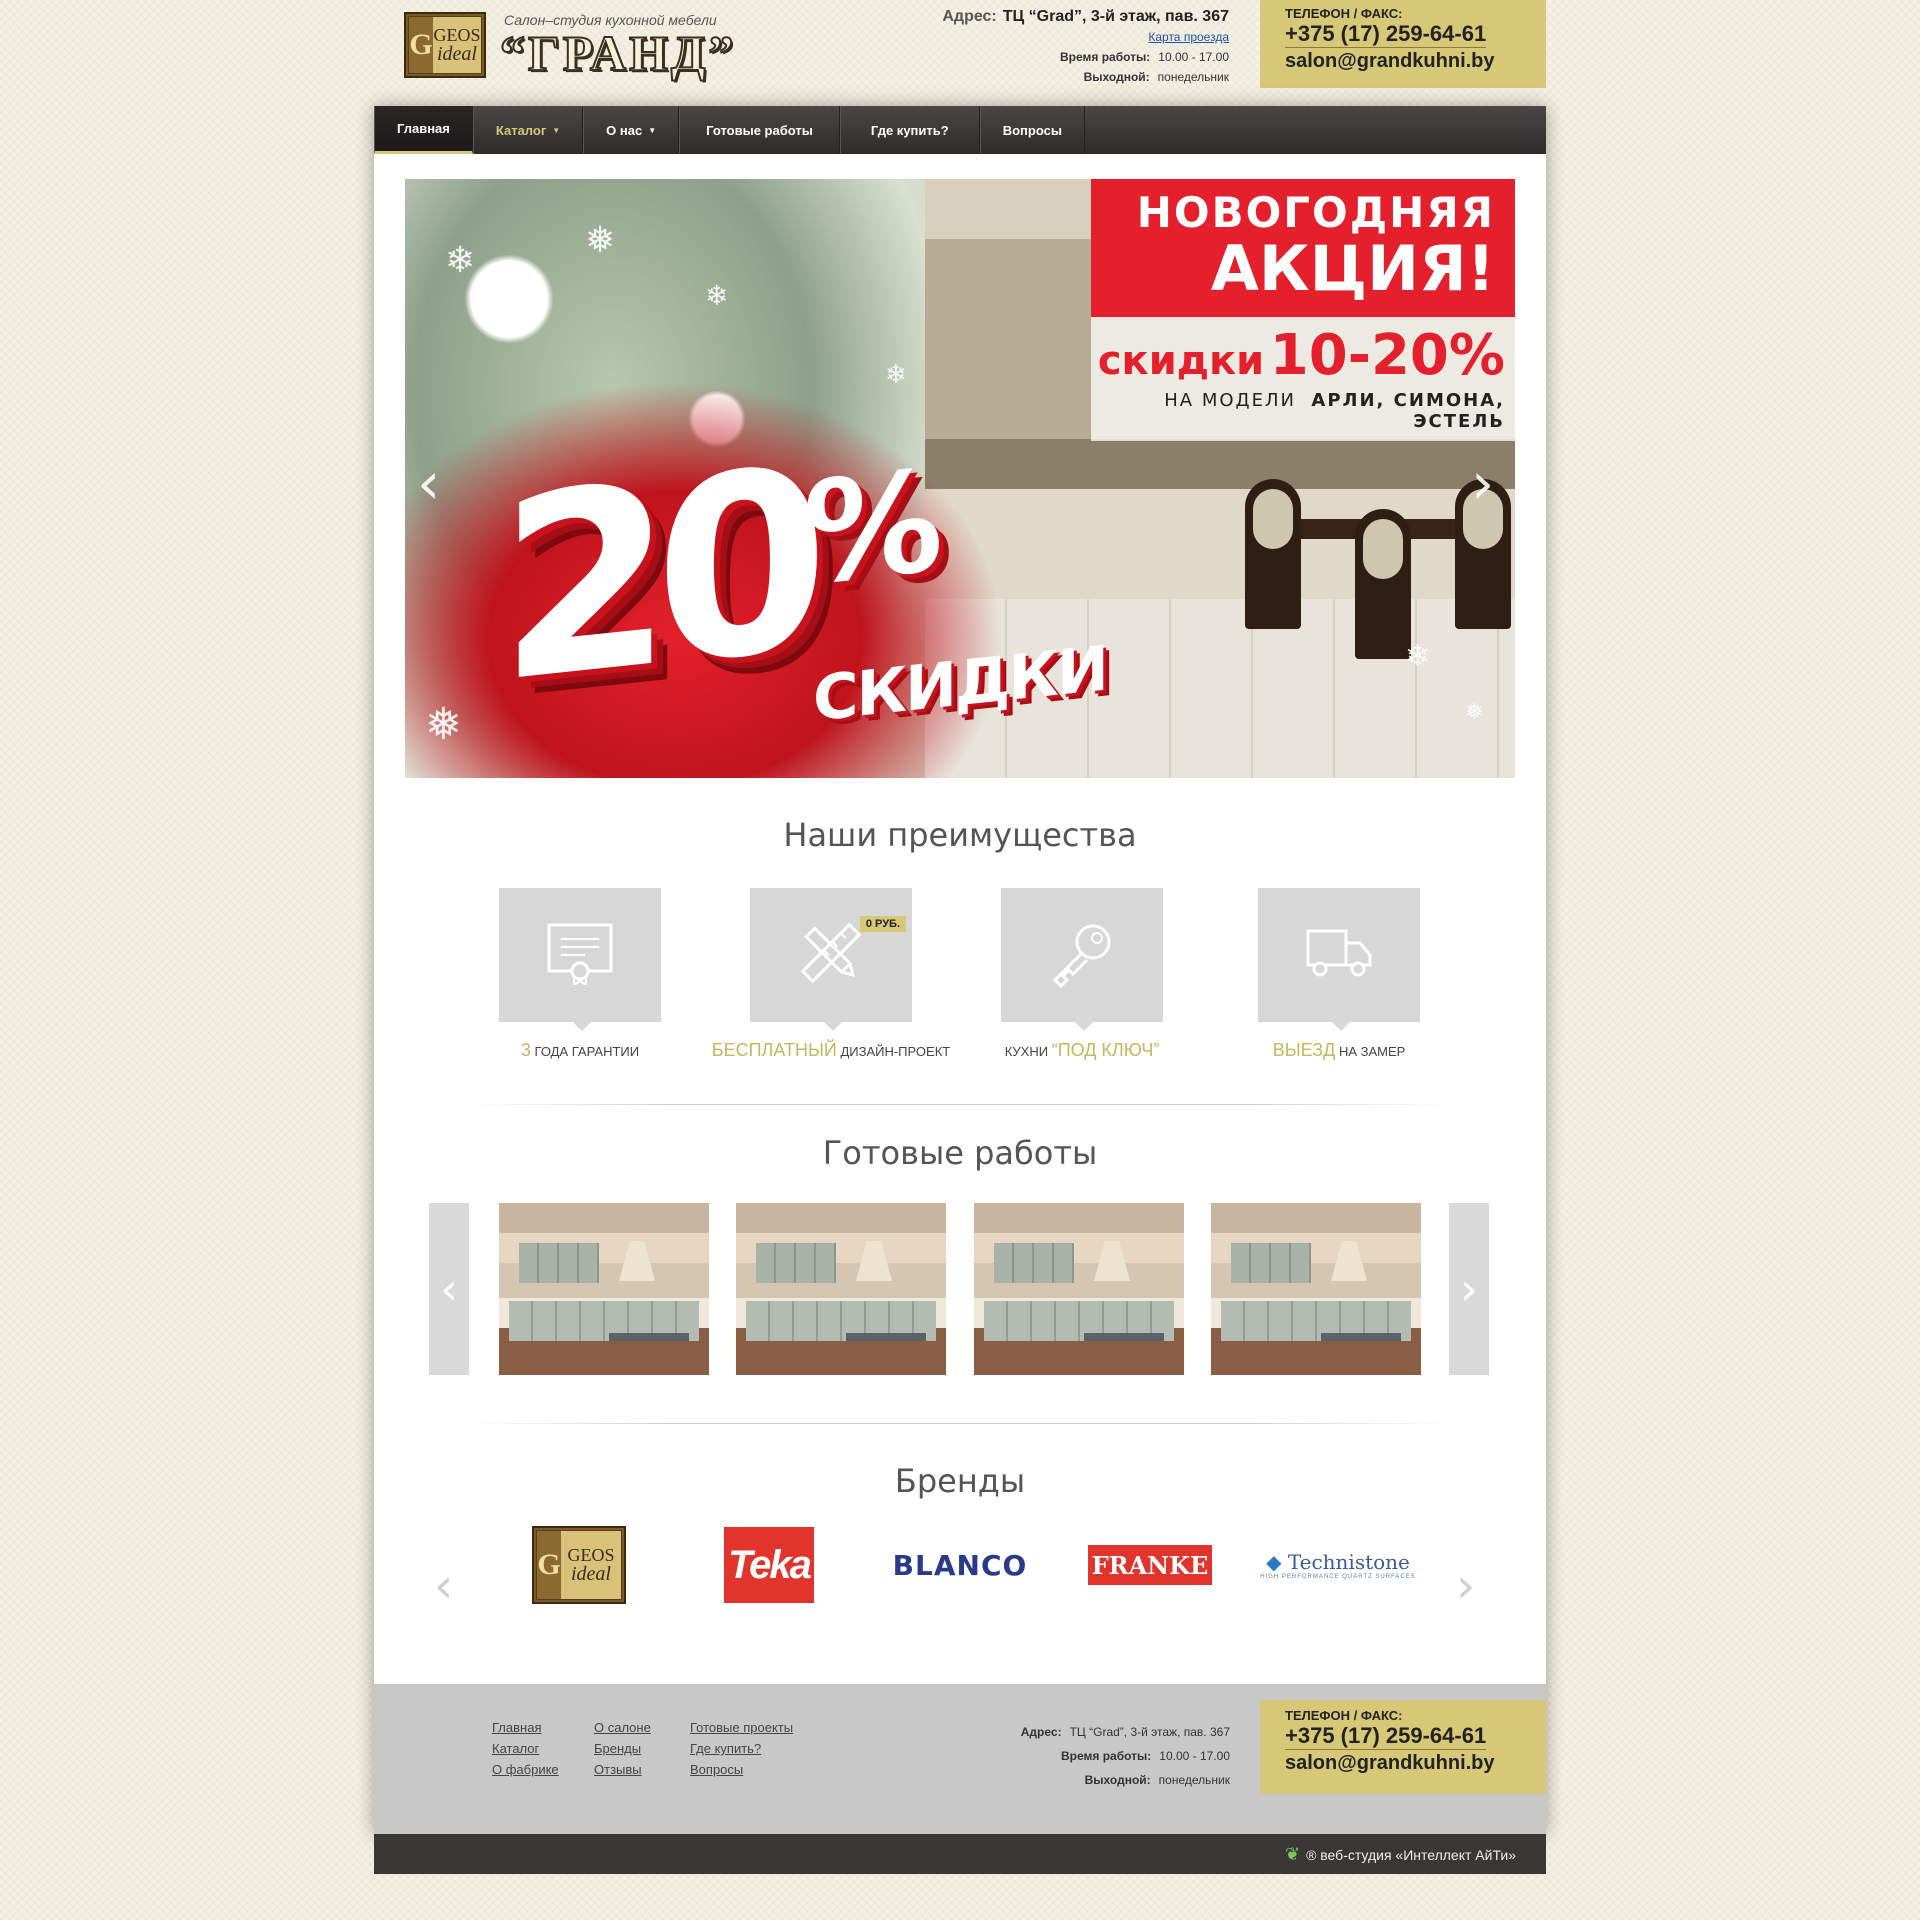 The width and height of the screenshot is (1920, 1920). Describe the element at coordinates (428, 483) in the screenshot. I see `banner-prev-arrow: ‹` at that location.